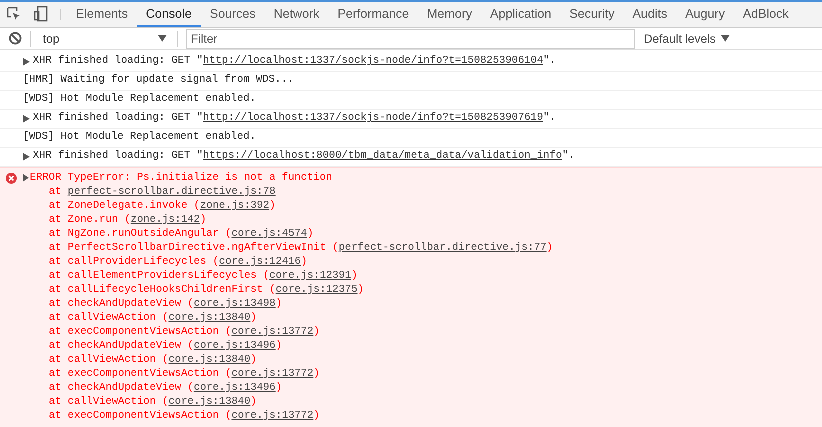 The height and width of the screenshot is (427, 822). I want to click on panel-tab: Application, so click(521, 15).